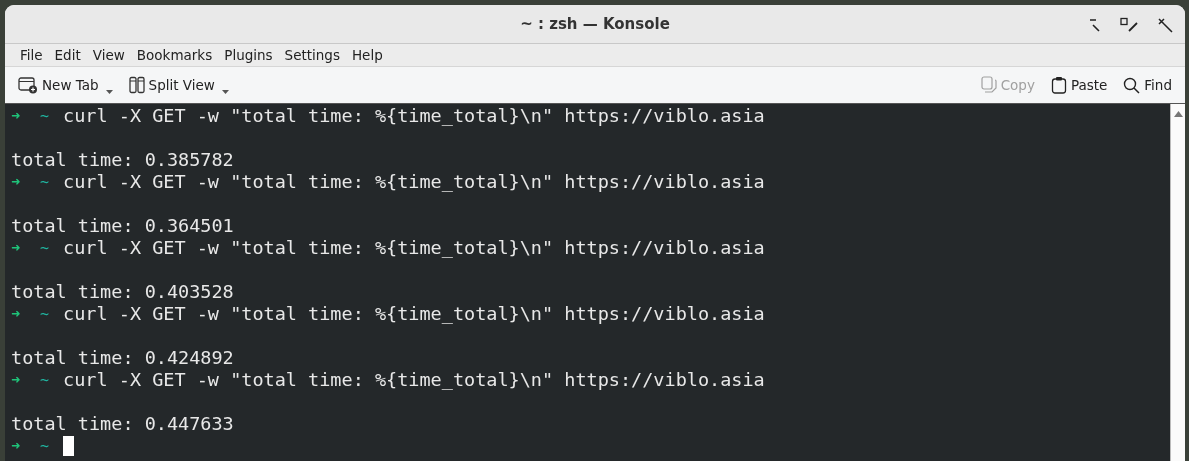  I want to click on copy-icon, so click(988, 85).